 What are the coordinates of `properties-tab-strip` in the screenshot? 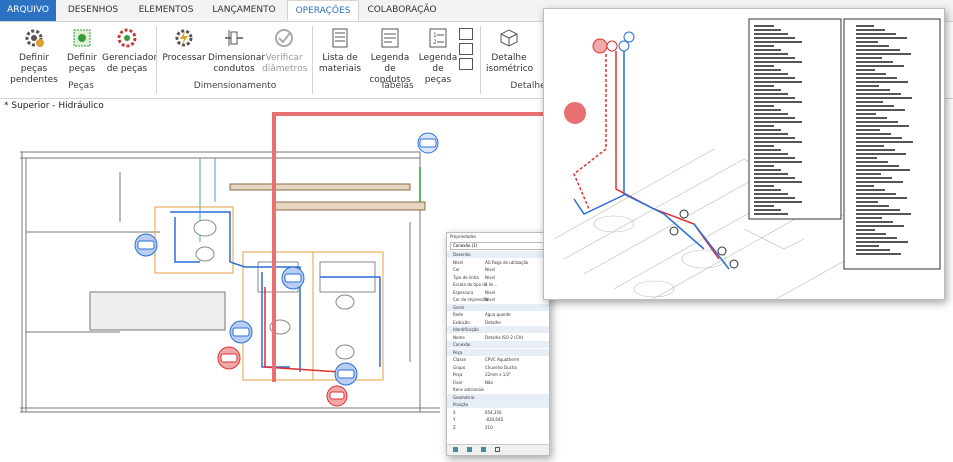 It's located at (498, 449).